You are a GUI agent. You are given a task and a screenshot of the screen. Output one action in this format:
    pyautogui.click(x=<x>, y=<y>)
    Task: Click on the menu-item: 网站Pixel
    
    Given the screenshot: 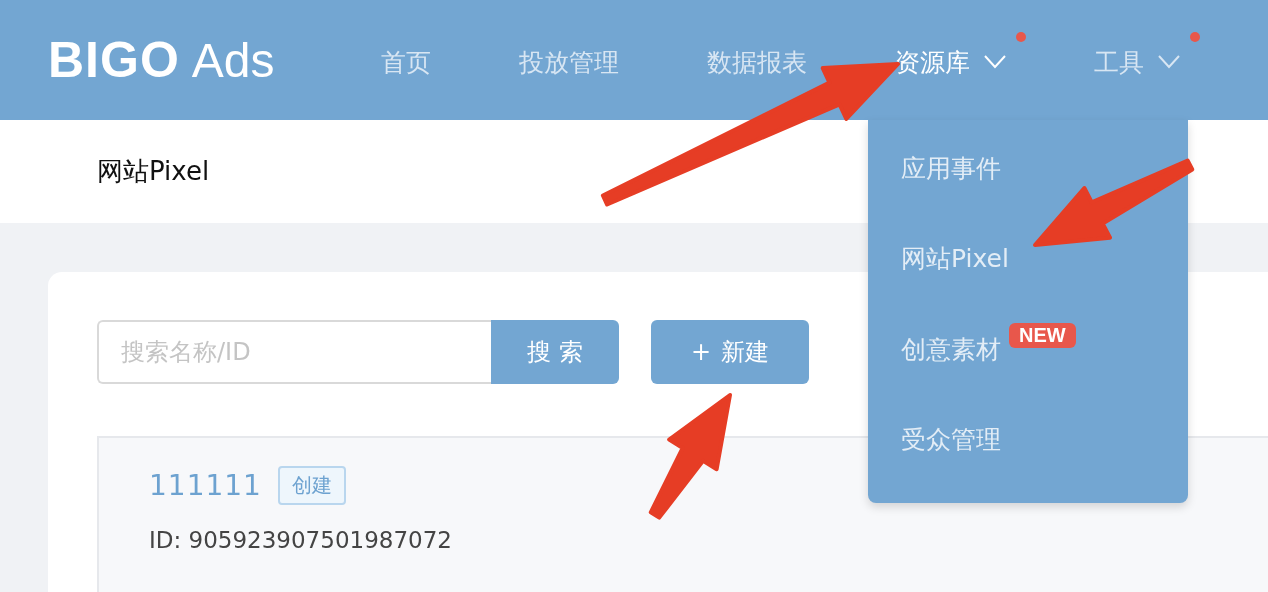 What is the action you would take?
    pyautogui.click(x=1028, y=277)
    